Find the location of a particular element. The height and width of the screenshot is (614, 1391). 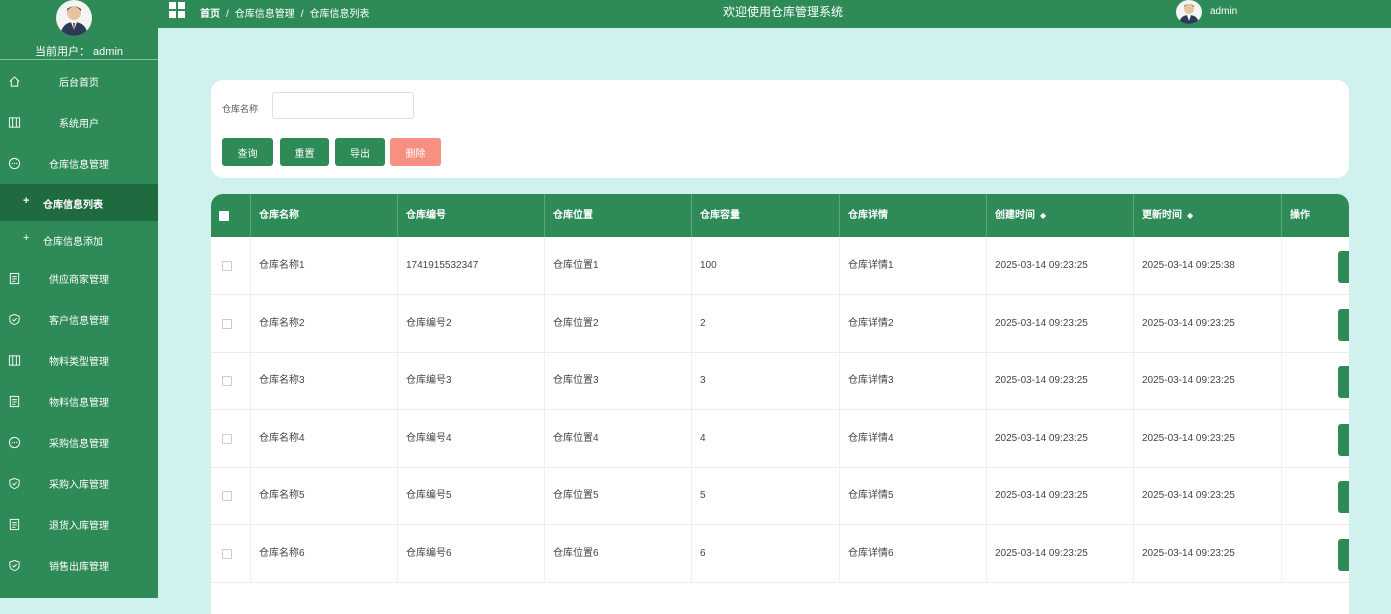

header-select-all is located at coordinates (231, 215).